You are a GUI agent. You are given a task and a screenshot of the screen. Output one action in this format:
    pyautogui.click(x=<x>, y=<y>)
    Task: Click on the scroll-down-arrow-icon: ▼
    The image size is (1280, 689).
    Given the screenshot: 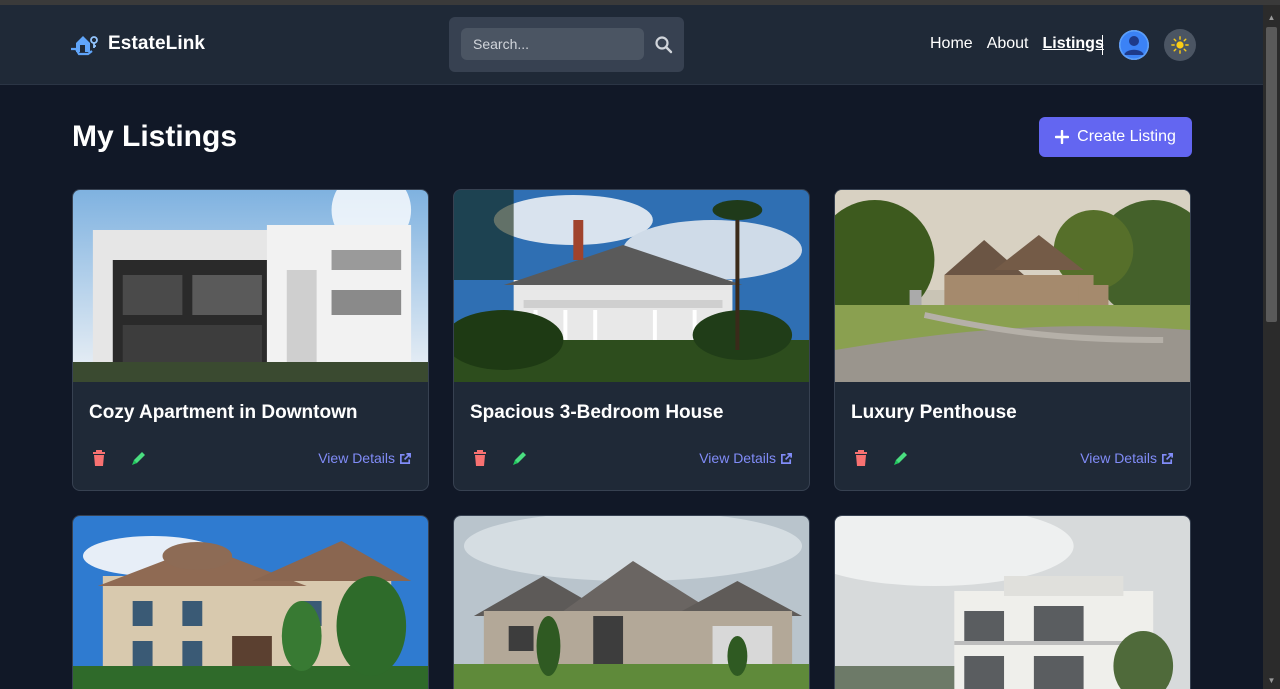 What is the action you would take?
    pyautogui.click(x=1271, y=680)
    